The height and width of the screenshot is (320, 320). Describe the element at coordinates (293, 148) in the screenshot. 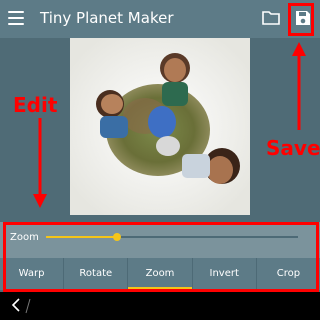

I see `save-annotation-label: Save` at that location.